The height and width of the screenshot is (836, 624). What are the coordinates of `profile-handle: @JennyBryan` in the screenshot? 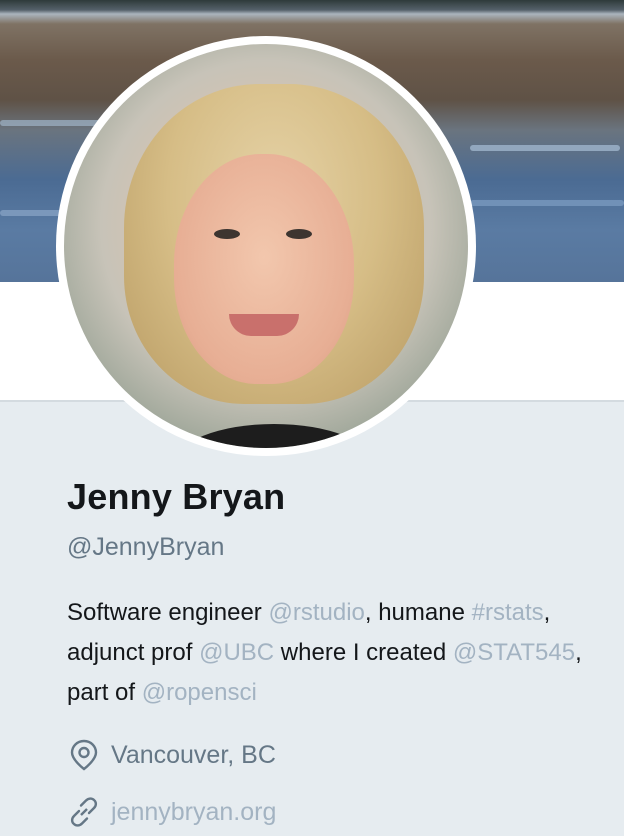 It's located at (145, 547).